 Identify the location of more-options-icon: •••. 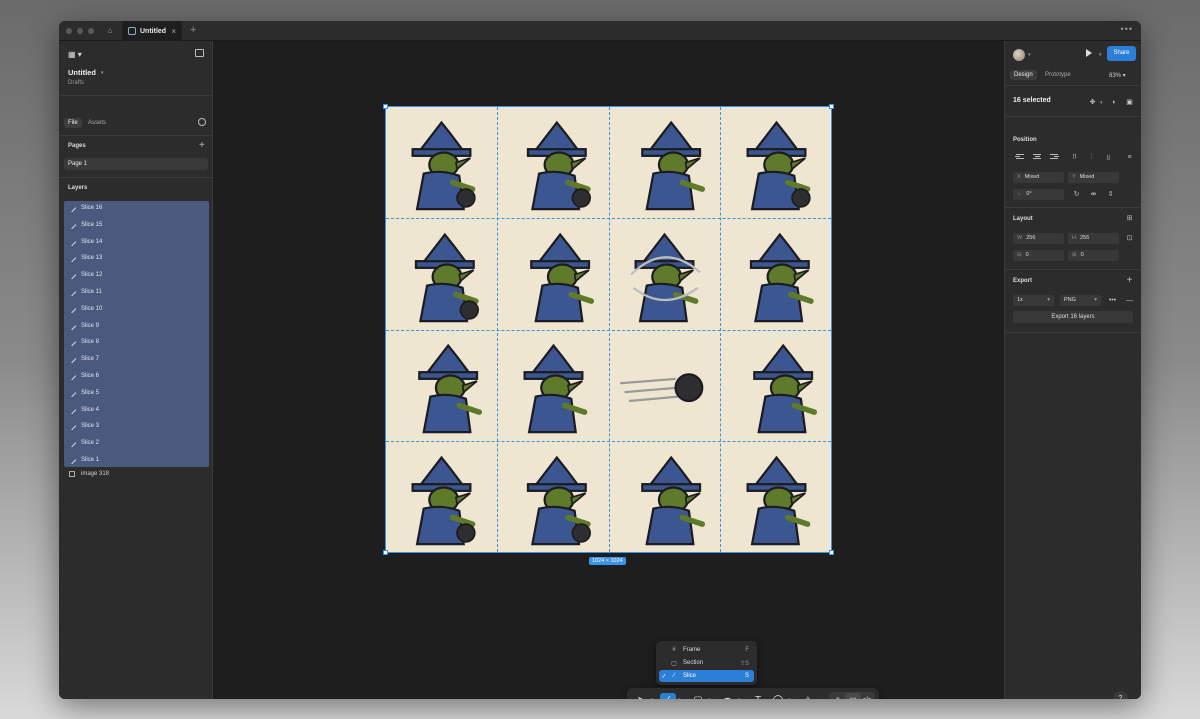
(1112, 300).